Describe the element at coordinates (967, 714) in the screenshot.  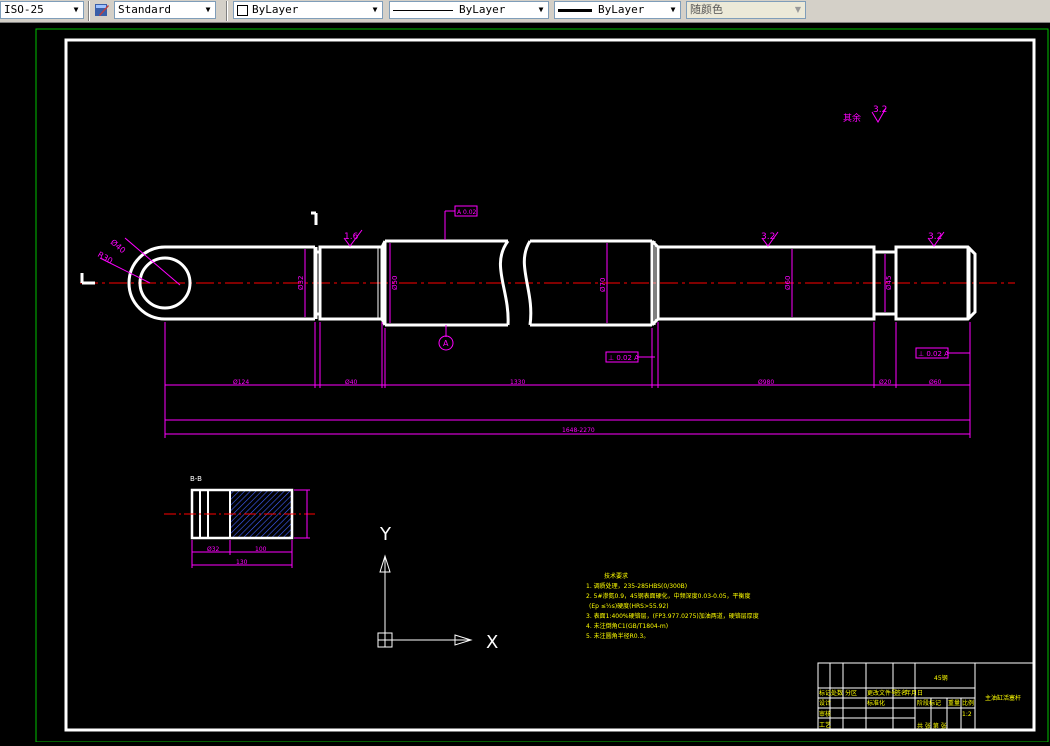
I see `tb-scale-value: 1:2` at that location.